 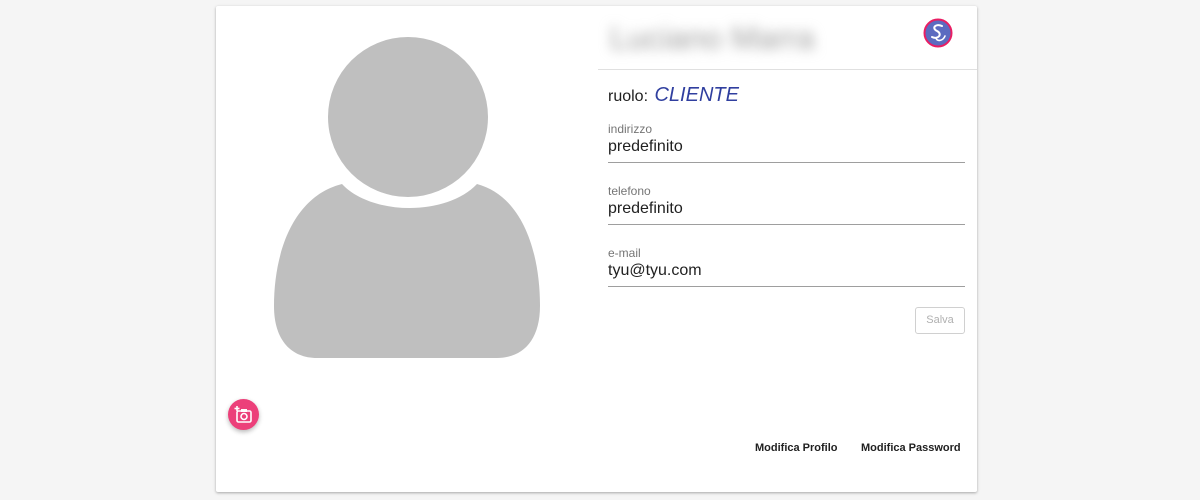 I want to click on email-field: e-mail tyu@tyu.com, so click(x=786, y=266).